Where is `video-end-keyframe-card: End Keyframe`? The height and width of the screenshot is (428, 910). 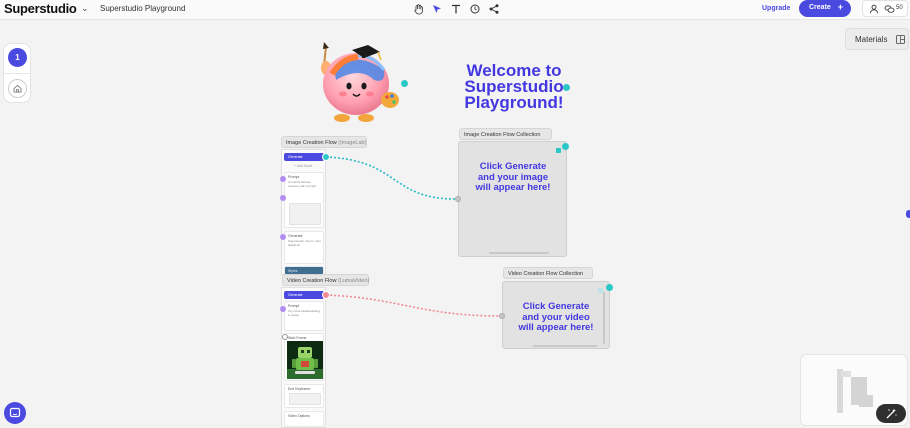
video-end-keyframe-card: End Keyframe is located at coordinates (304, 396).